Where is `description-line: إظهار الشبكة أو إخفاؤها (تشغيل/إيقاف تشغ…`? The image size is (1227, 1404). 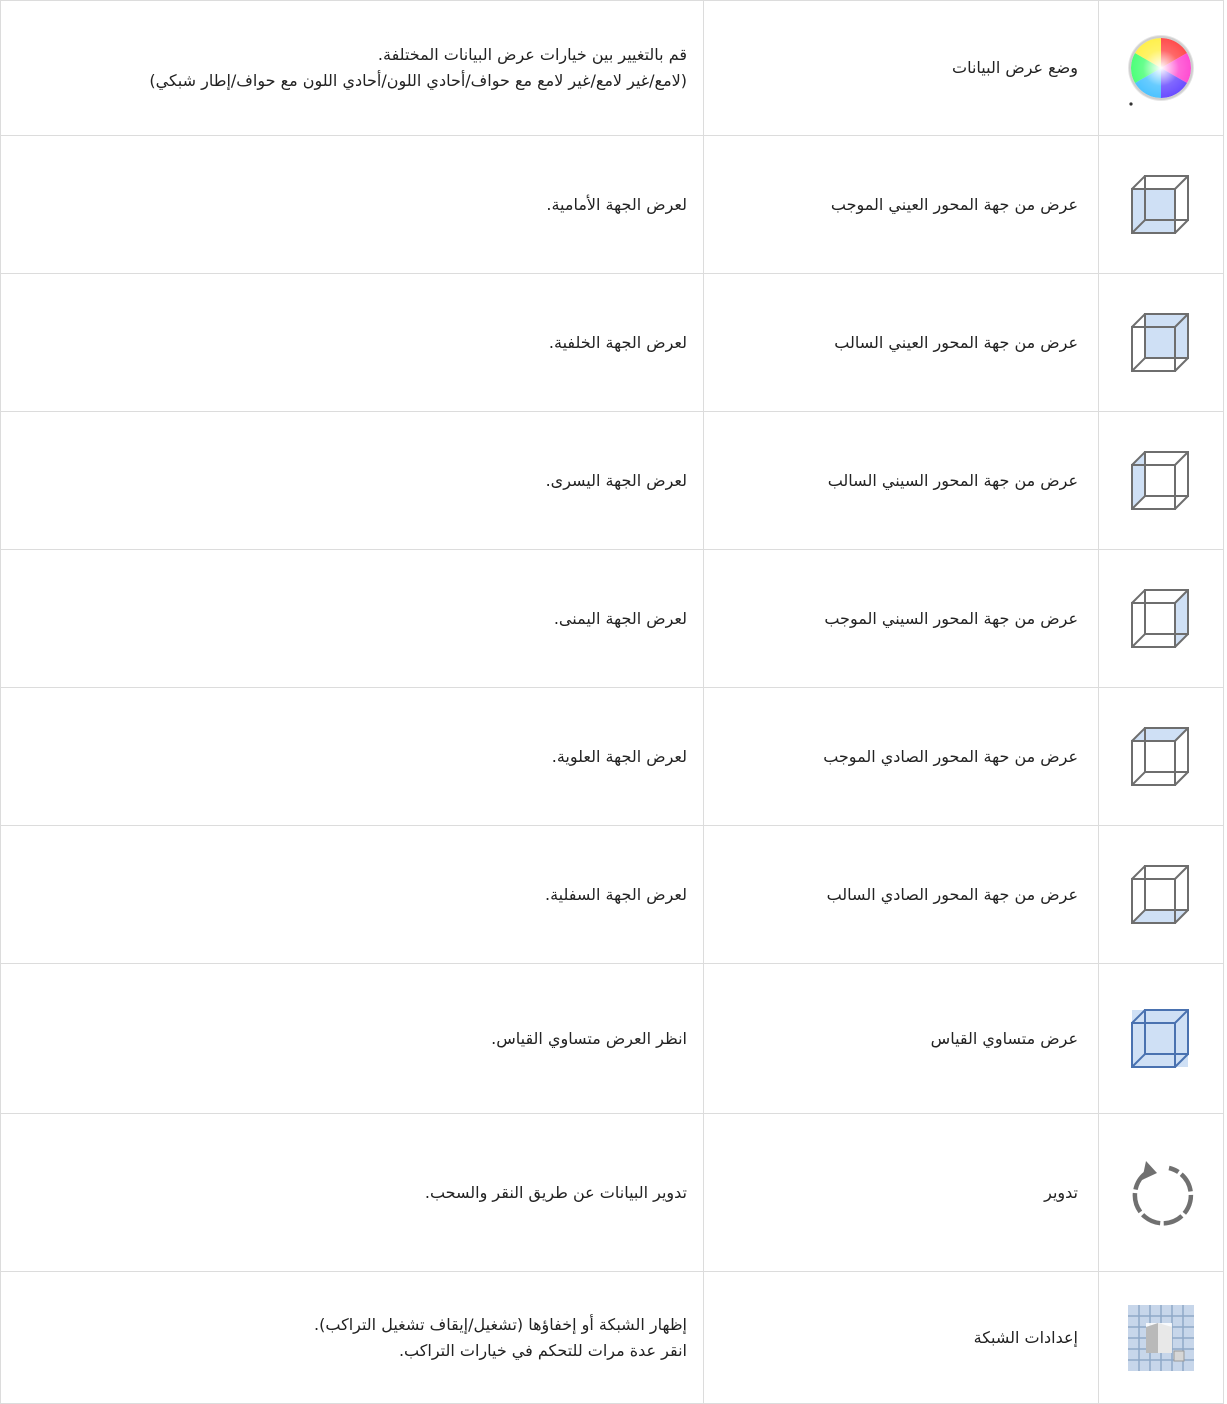 description-line: إظهار الشبكة أو إخفاؤها (تشغيل/إيقاف تشغ… is located at coordinates (500, 1324).